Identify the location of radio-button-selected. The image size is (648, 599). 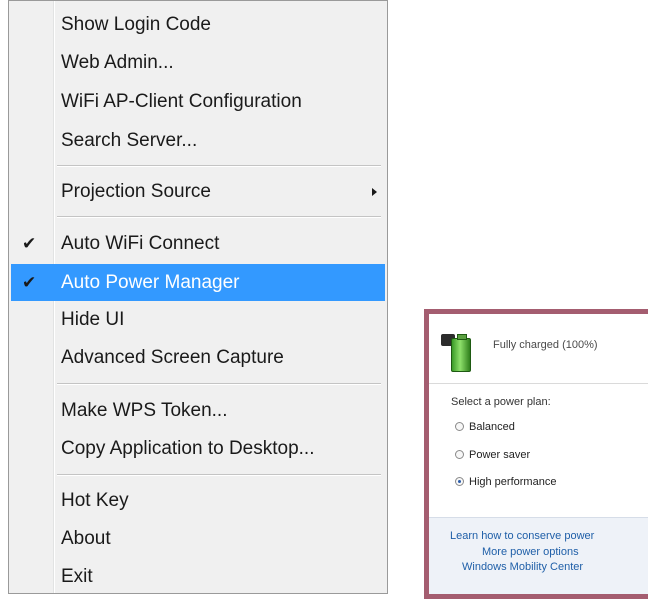
(459, 481).